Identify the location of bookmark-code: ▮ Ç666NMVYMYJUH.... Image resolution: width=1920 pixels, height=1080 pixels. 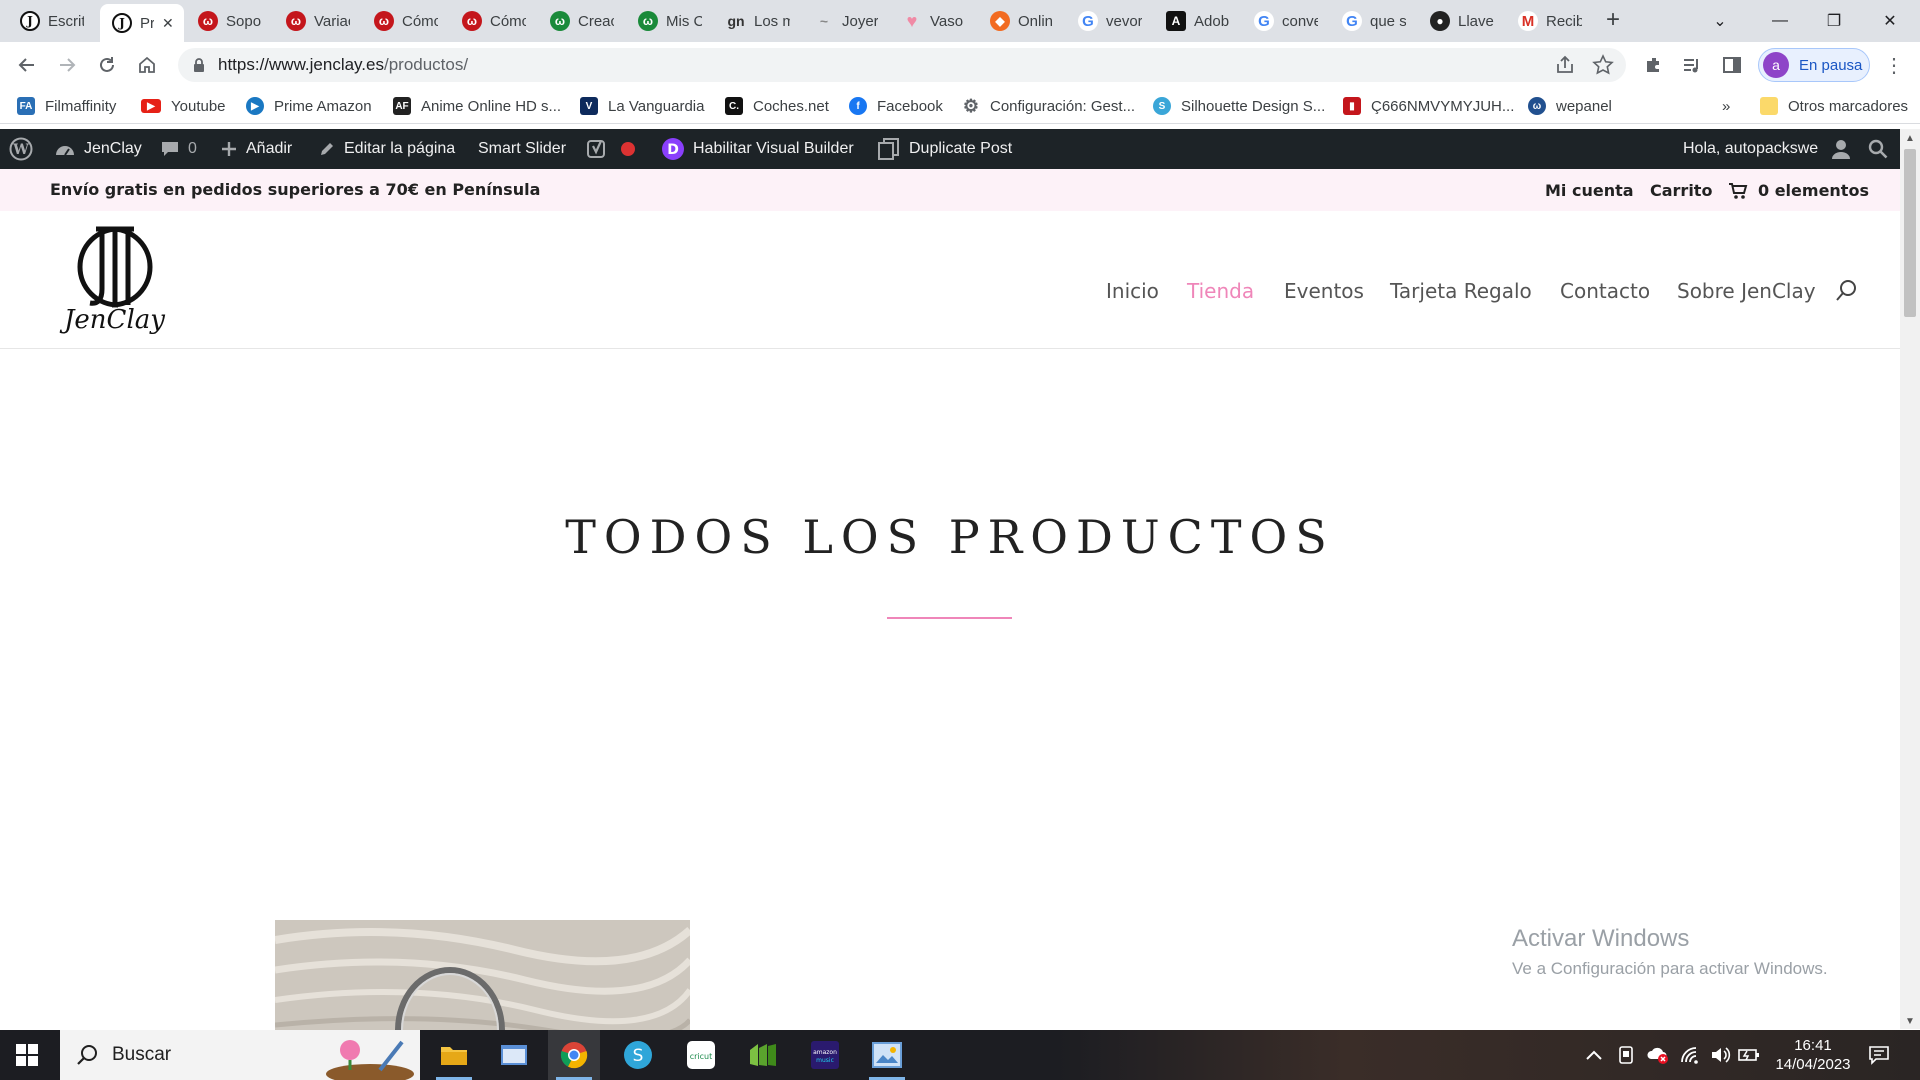
(1428, 106).